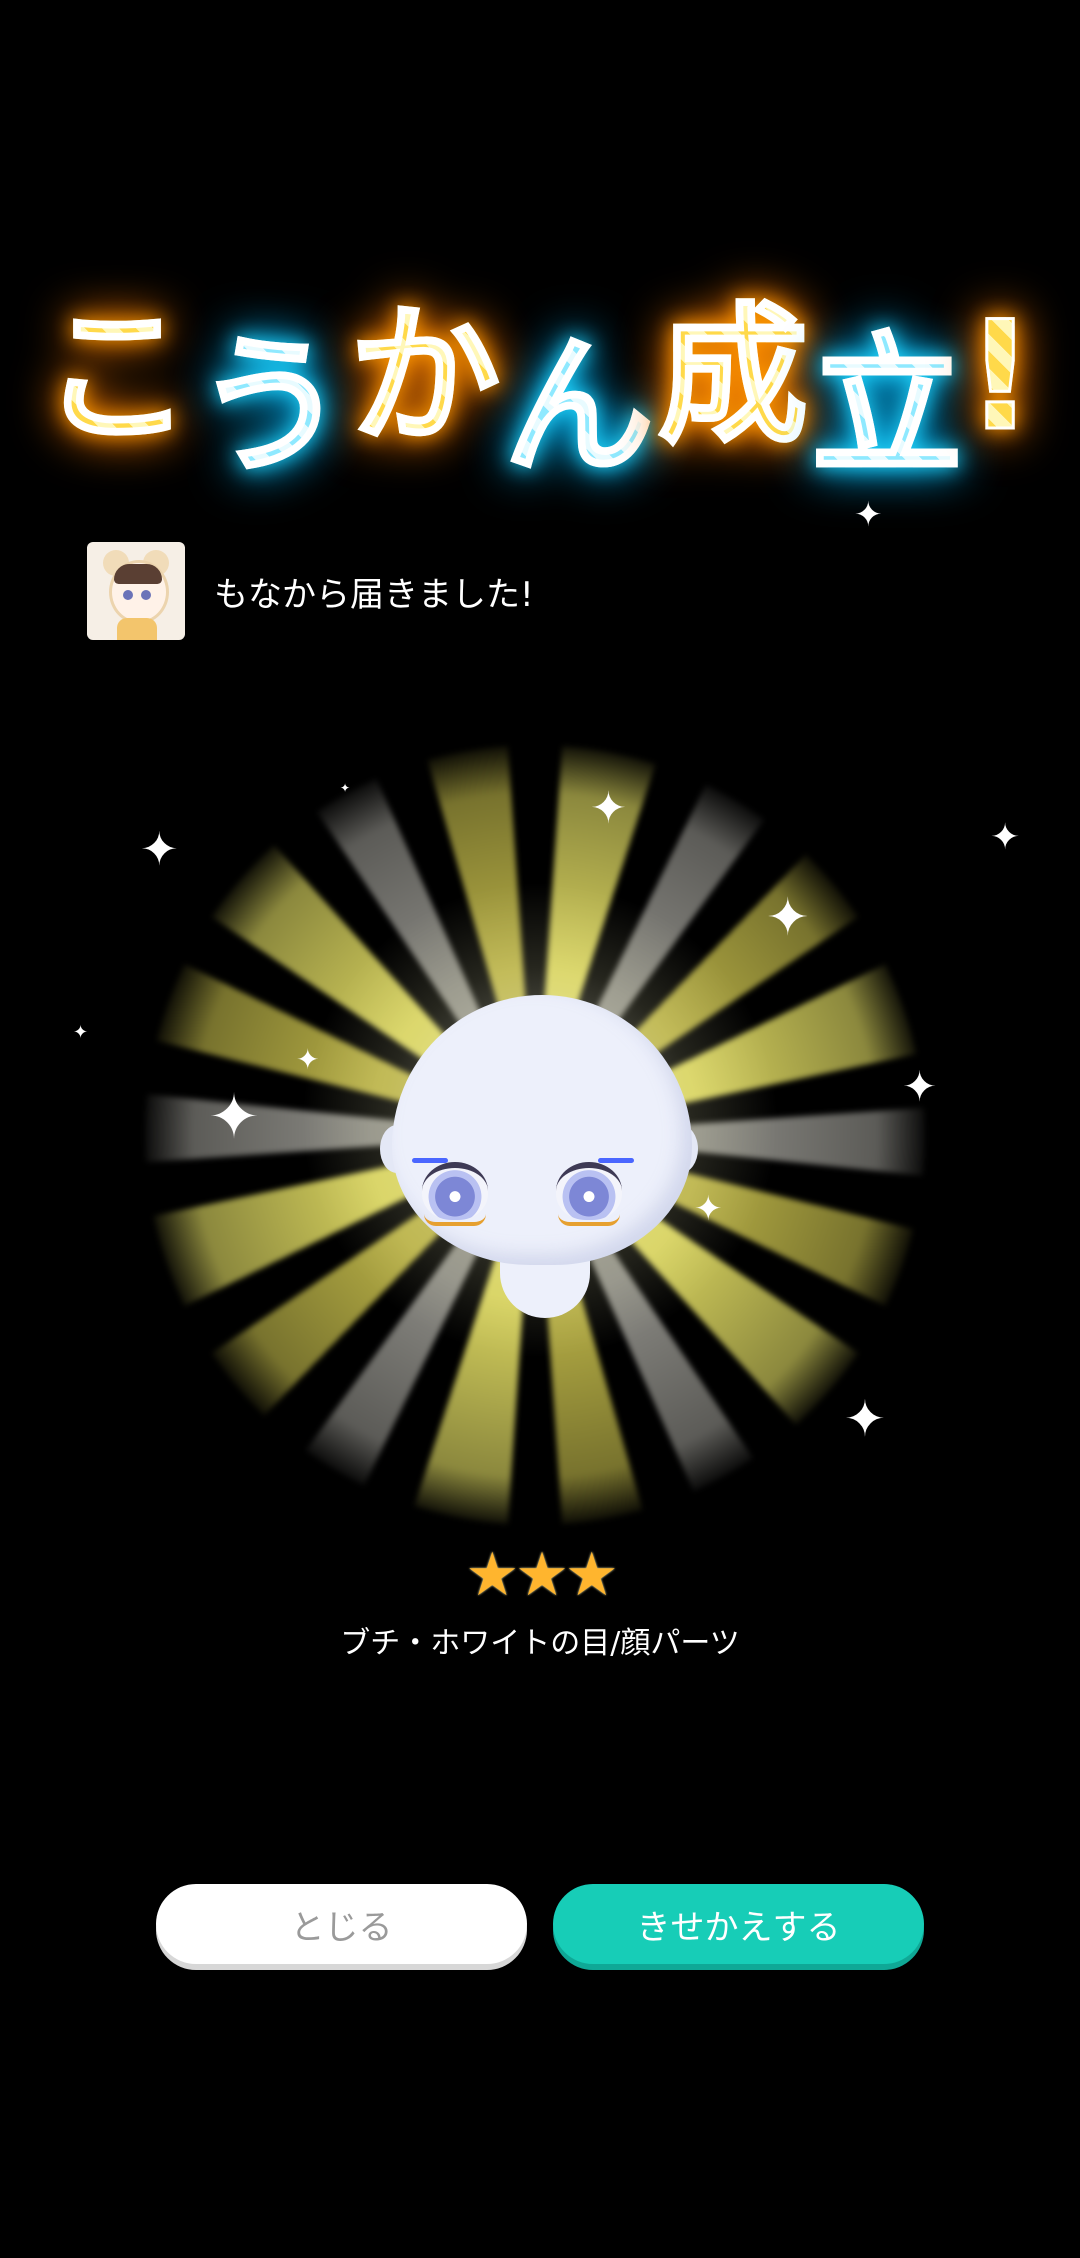  What do you see at coordinates (616, 1160) in the screenshot?
I see `eyeliner-right` at bounding box center [616, 1160].